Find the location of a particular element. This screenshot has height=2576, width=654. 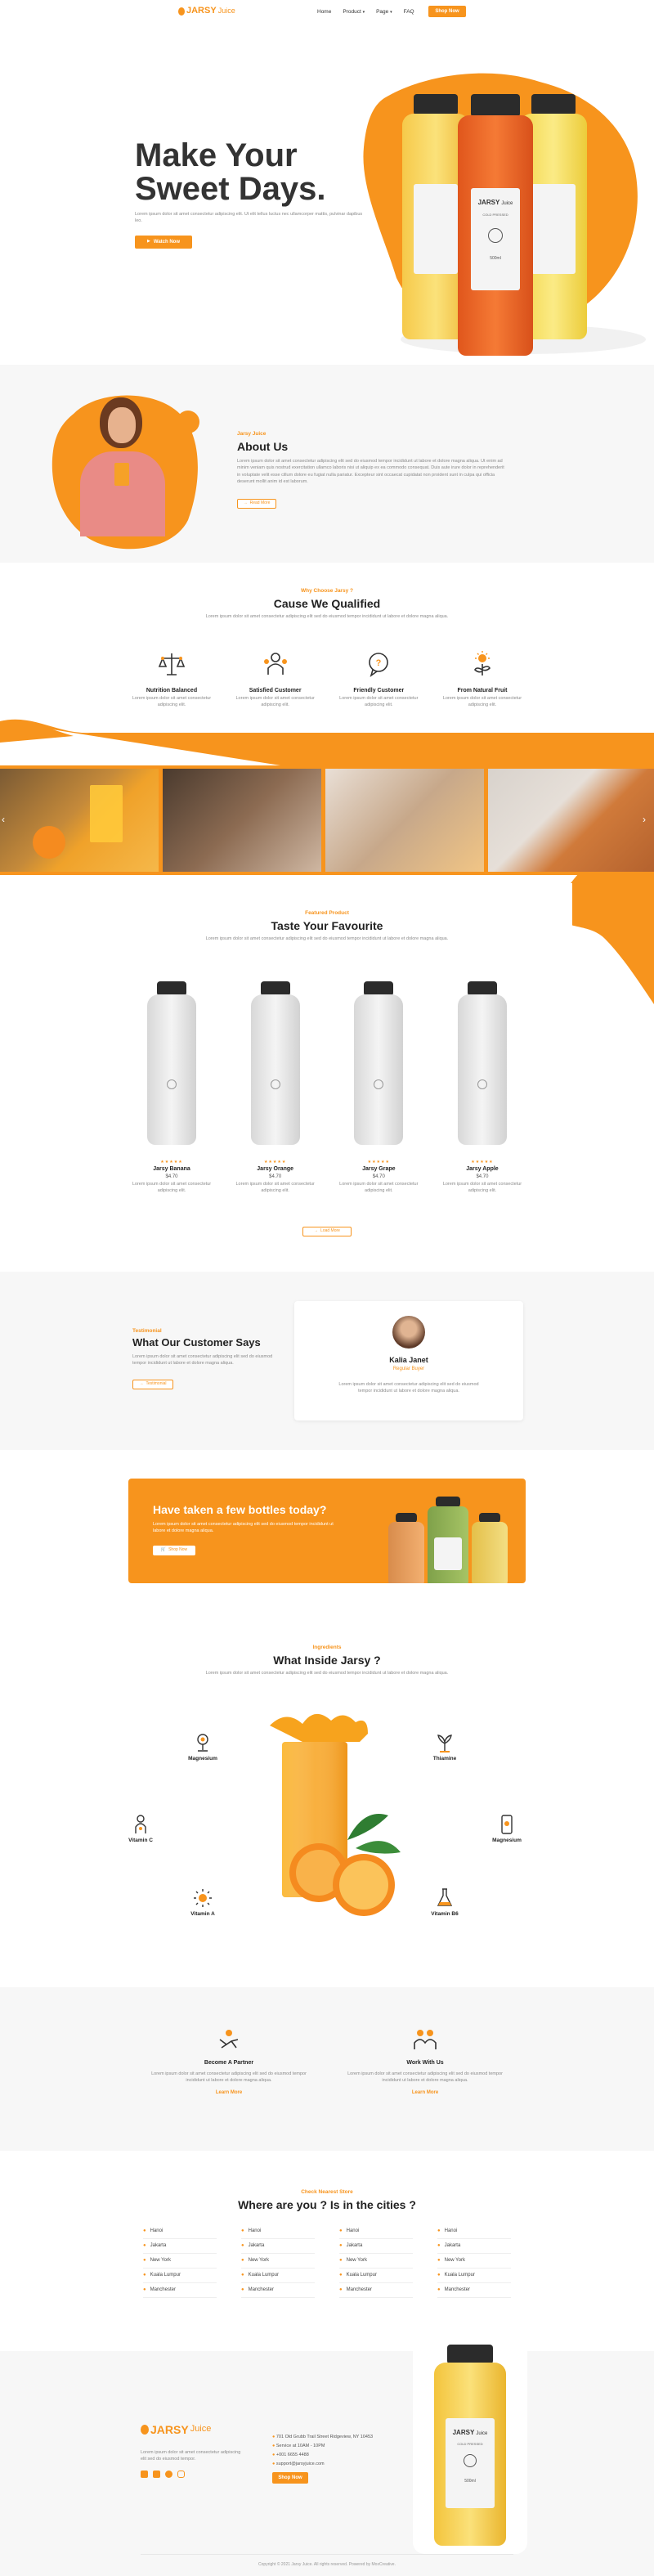

testimonial-button-label: Testimonial is located at coordinates (156, 1384).